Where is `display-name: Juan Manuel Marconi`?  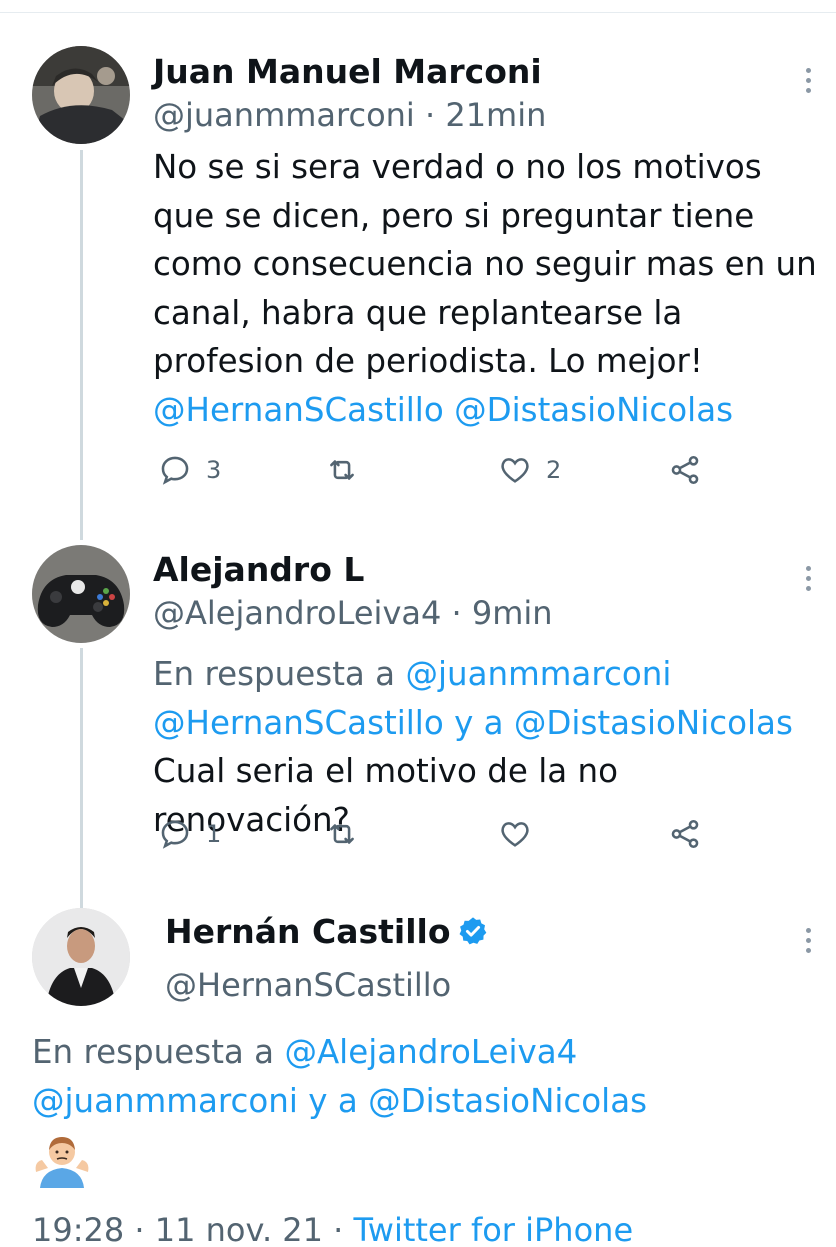 display-name: Juan Manuel Marconi is located at coordinates (347, 72).